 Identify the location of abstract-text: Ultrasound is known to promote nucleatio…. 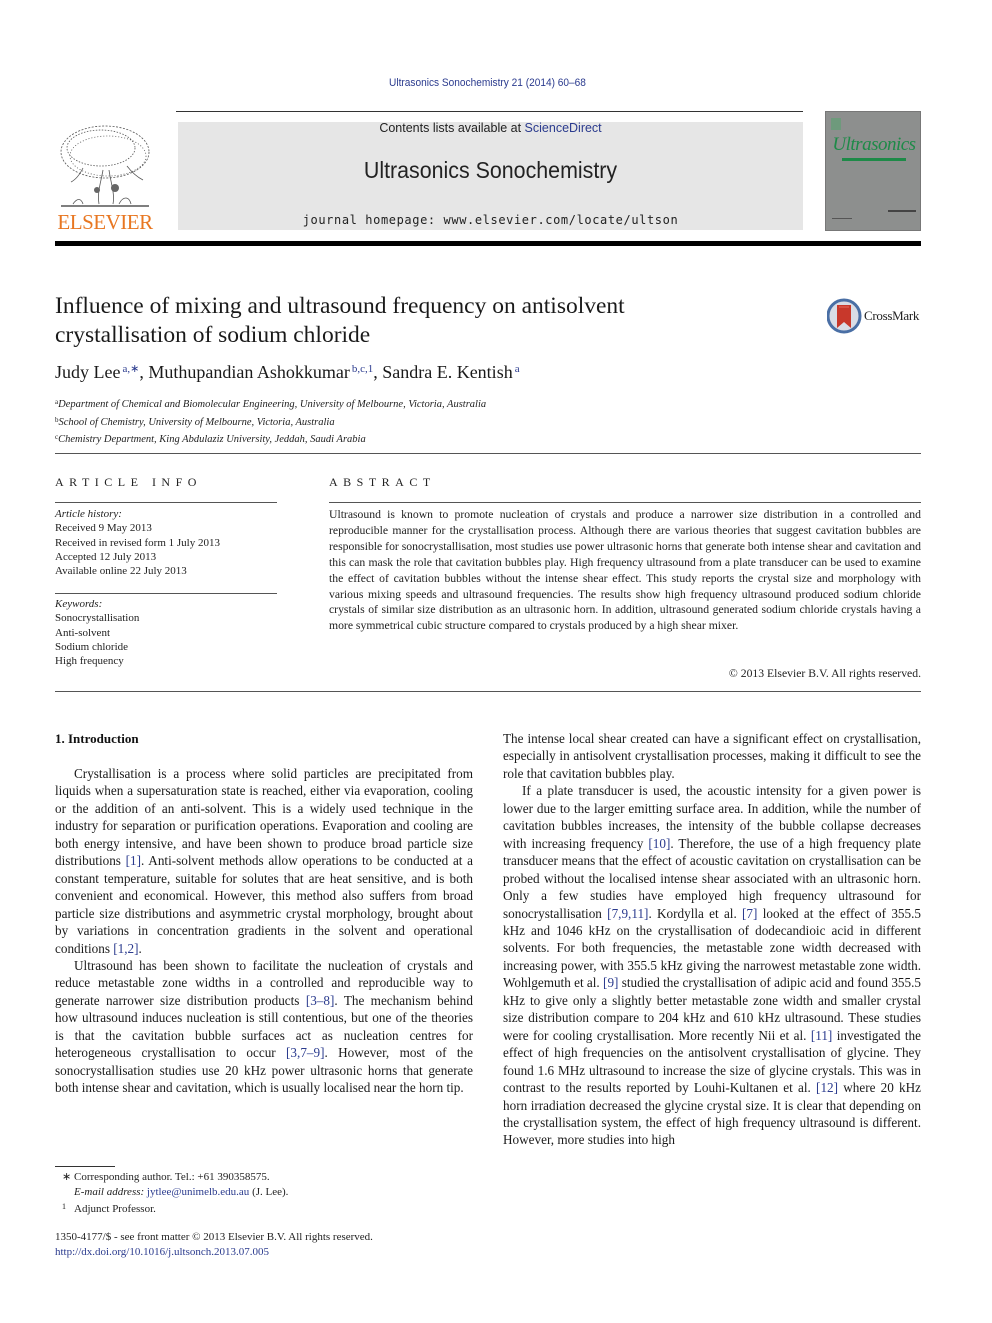
(625, 570).